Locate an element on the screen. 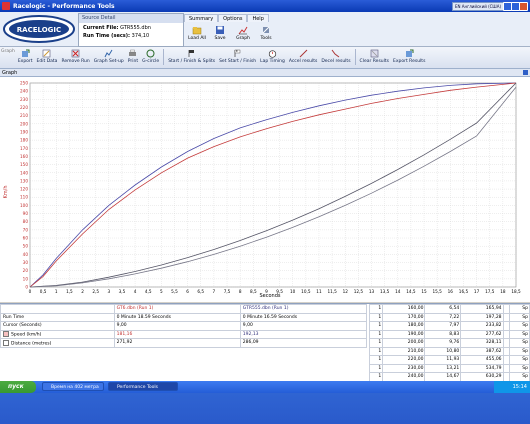 Image resolution: width=530 pixels, height=424 pixels. toolbar-separator is located at coordinates (164, 57).